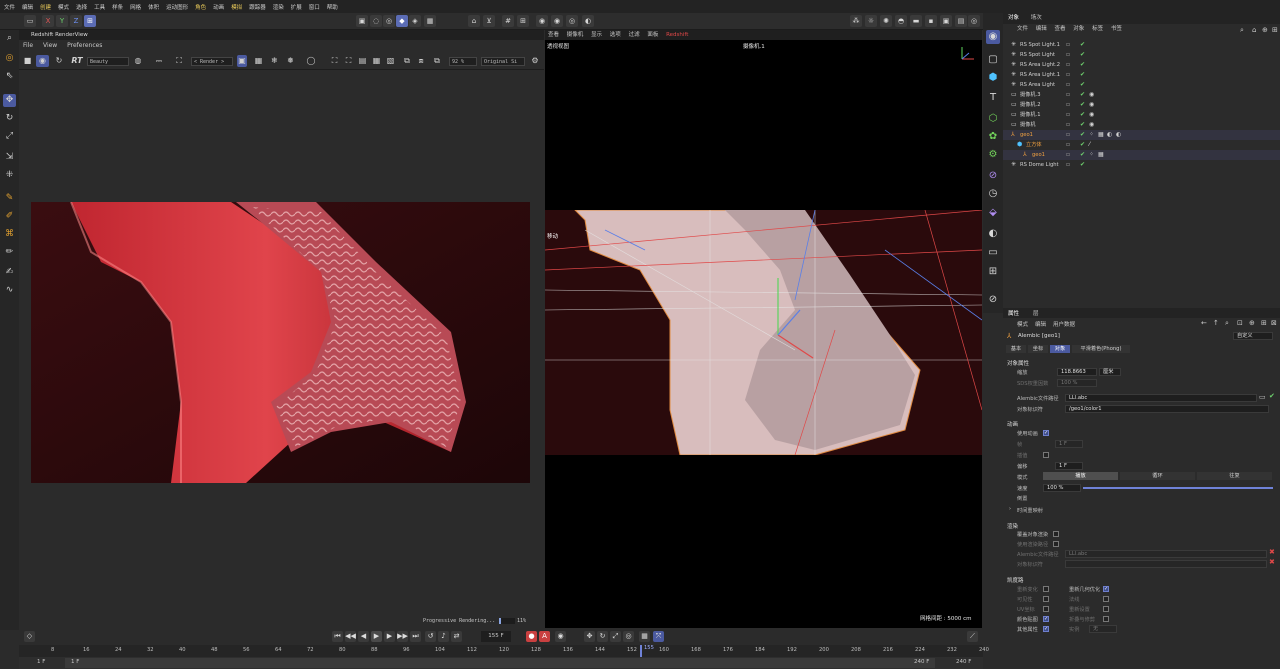 Image resolution: width=1280 pixels, height=669 pixels. I want to click on key-pla-icon: ▦, so click(644, 636).